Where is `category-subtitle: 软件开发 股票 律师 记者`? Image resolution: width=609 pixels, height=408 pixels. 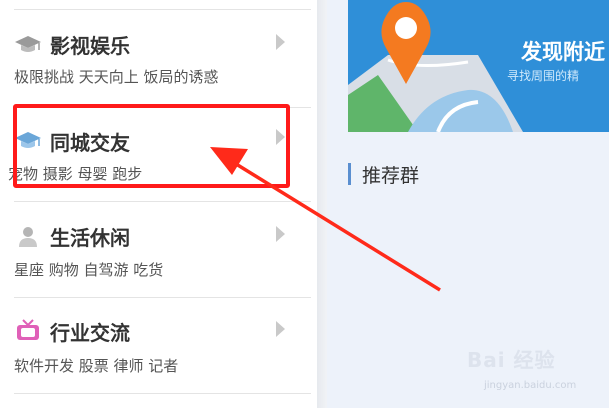 category-subtitle: 软件开发 股票 律师 记者 is located at coordinates (96, 366).